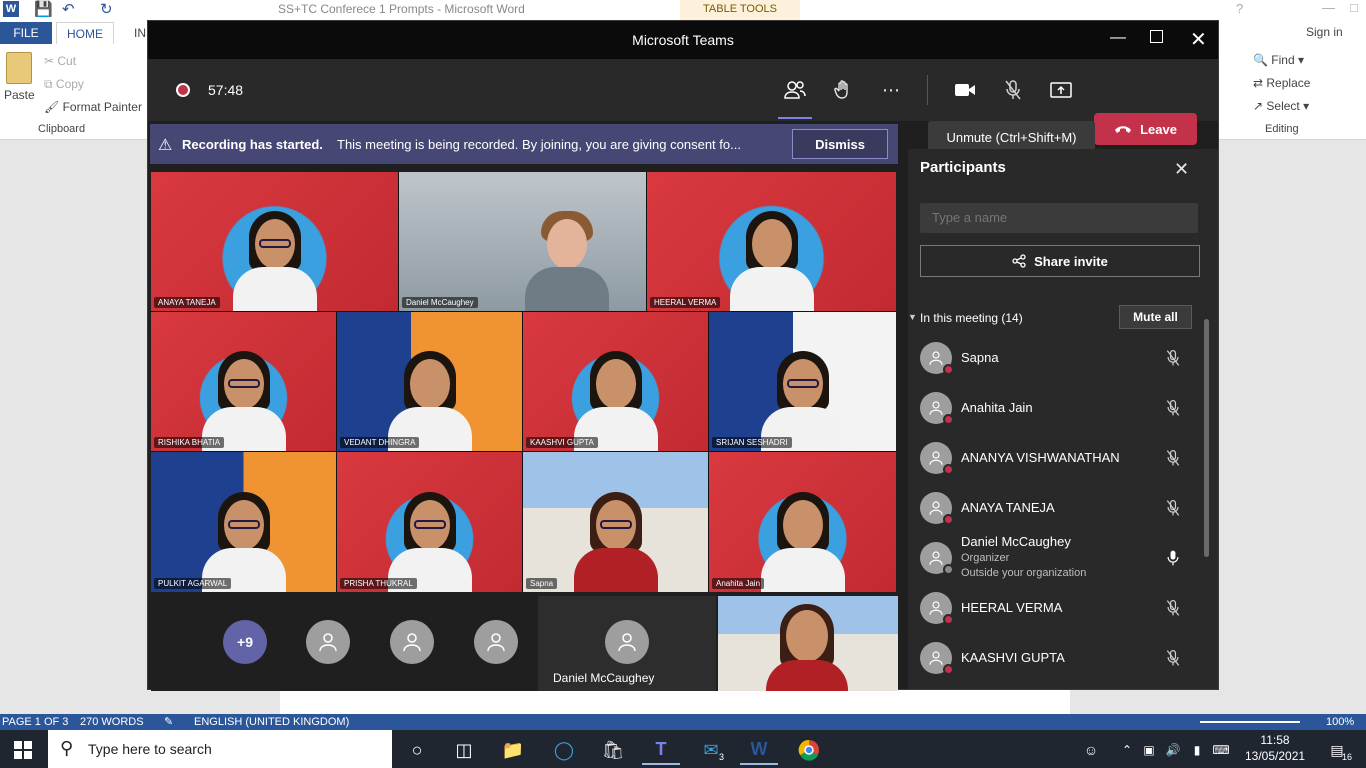 This screenshot has height=768, width=1366. I want to click on people-icon: ☺, so click(1091, 750).